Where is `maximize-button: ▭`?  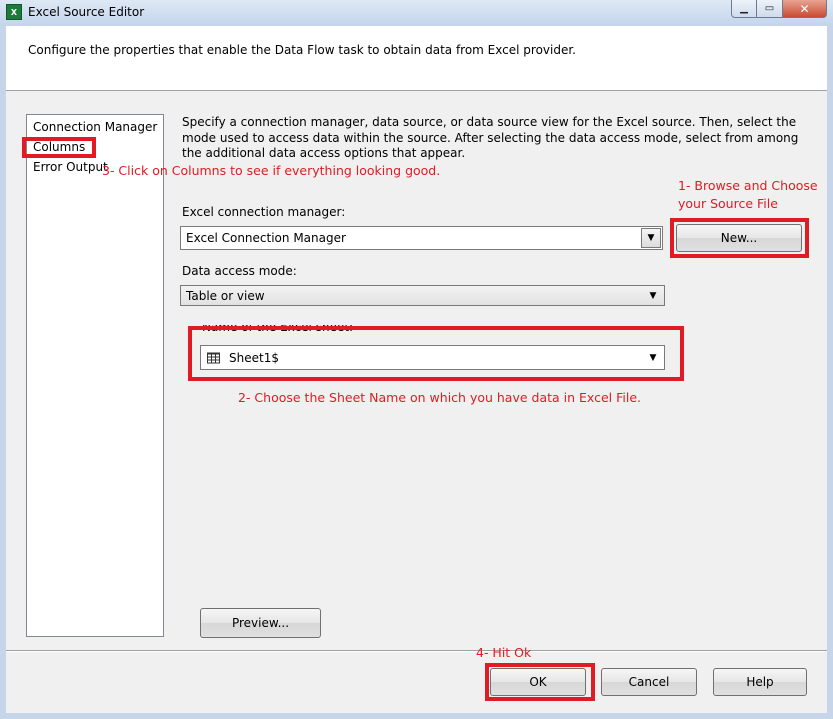 maximize-button: ▭ is located at coordinates (770, 9).